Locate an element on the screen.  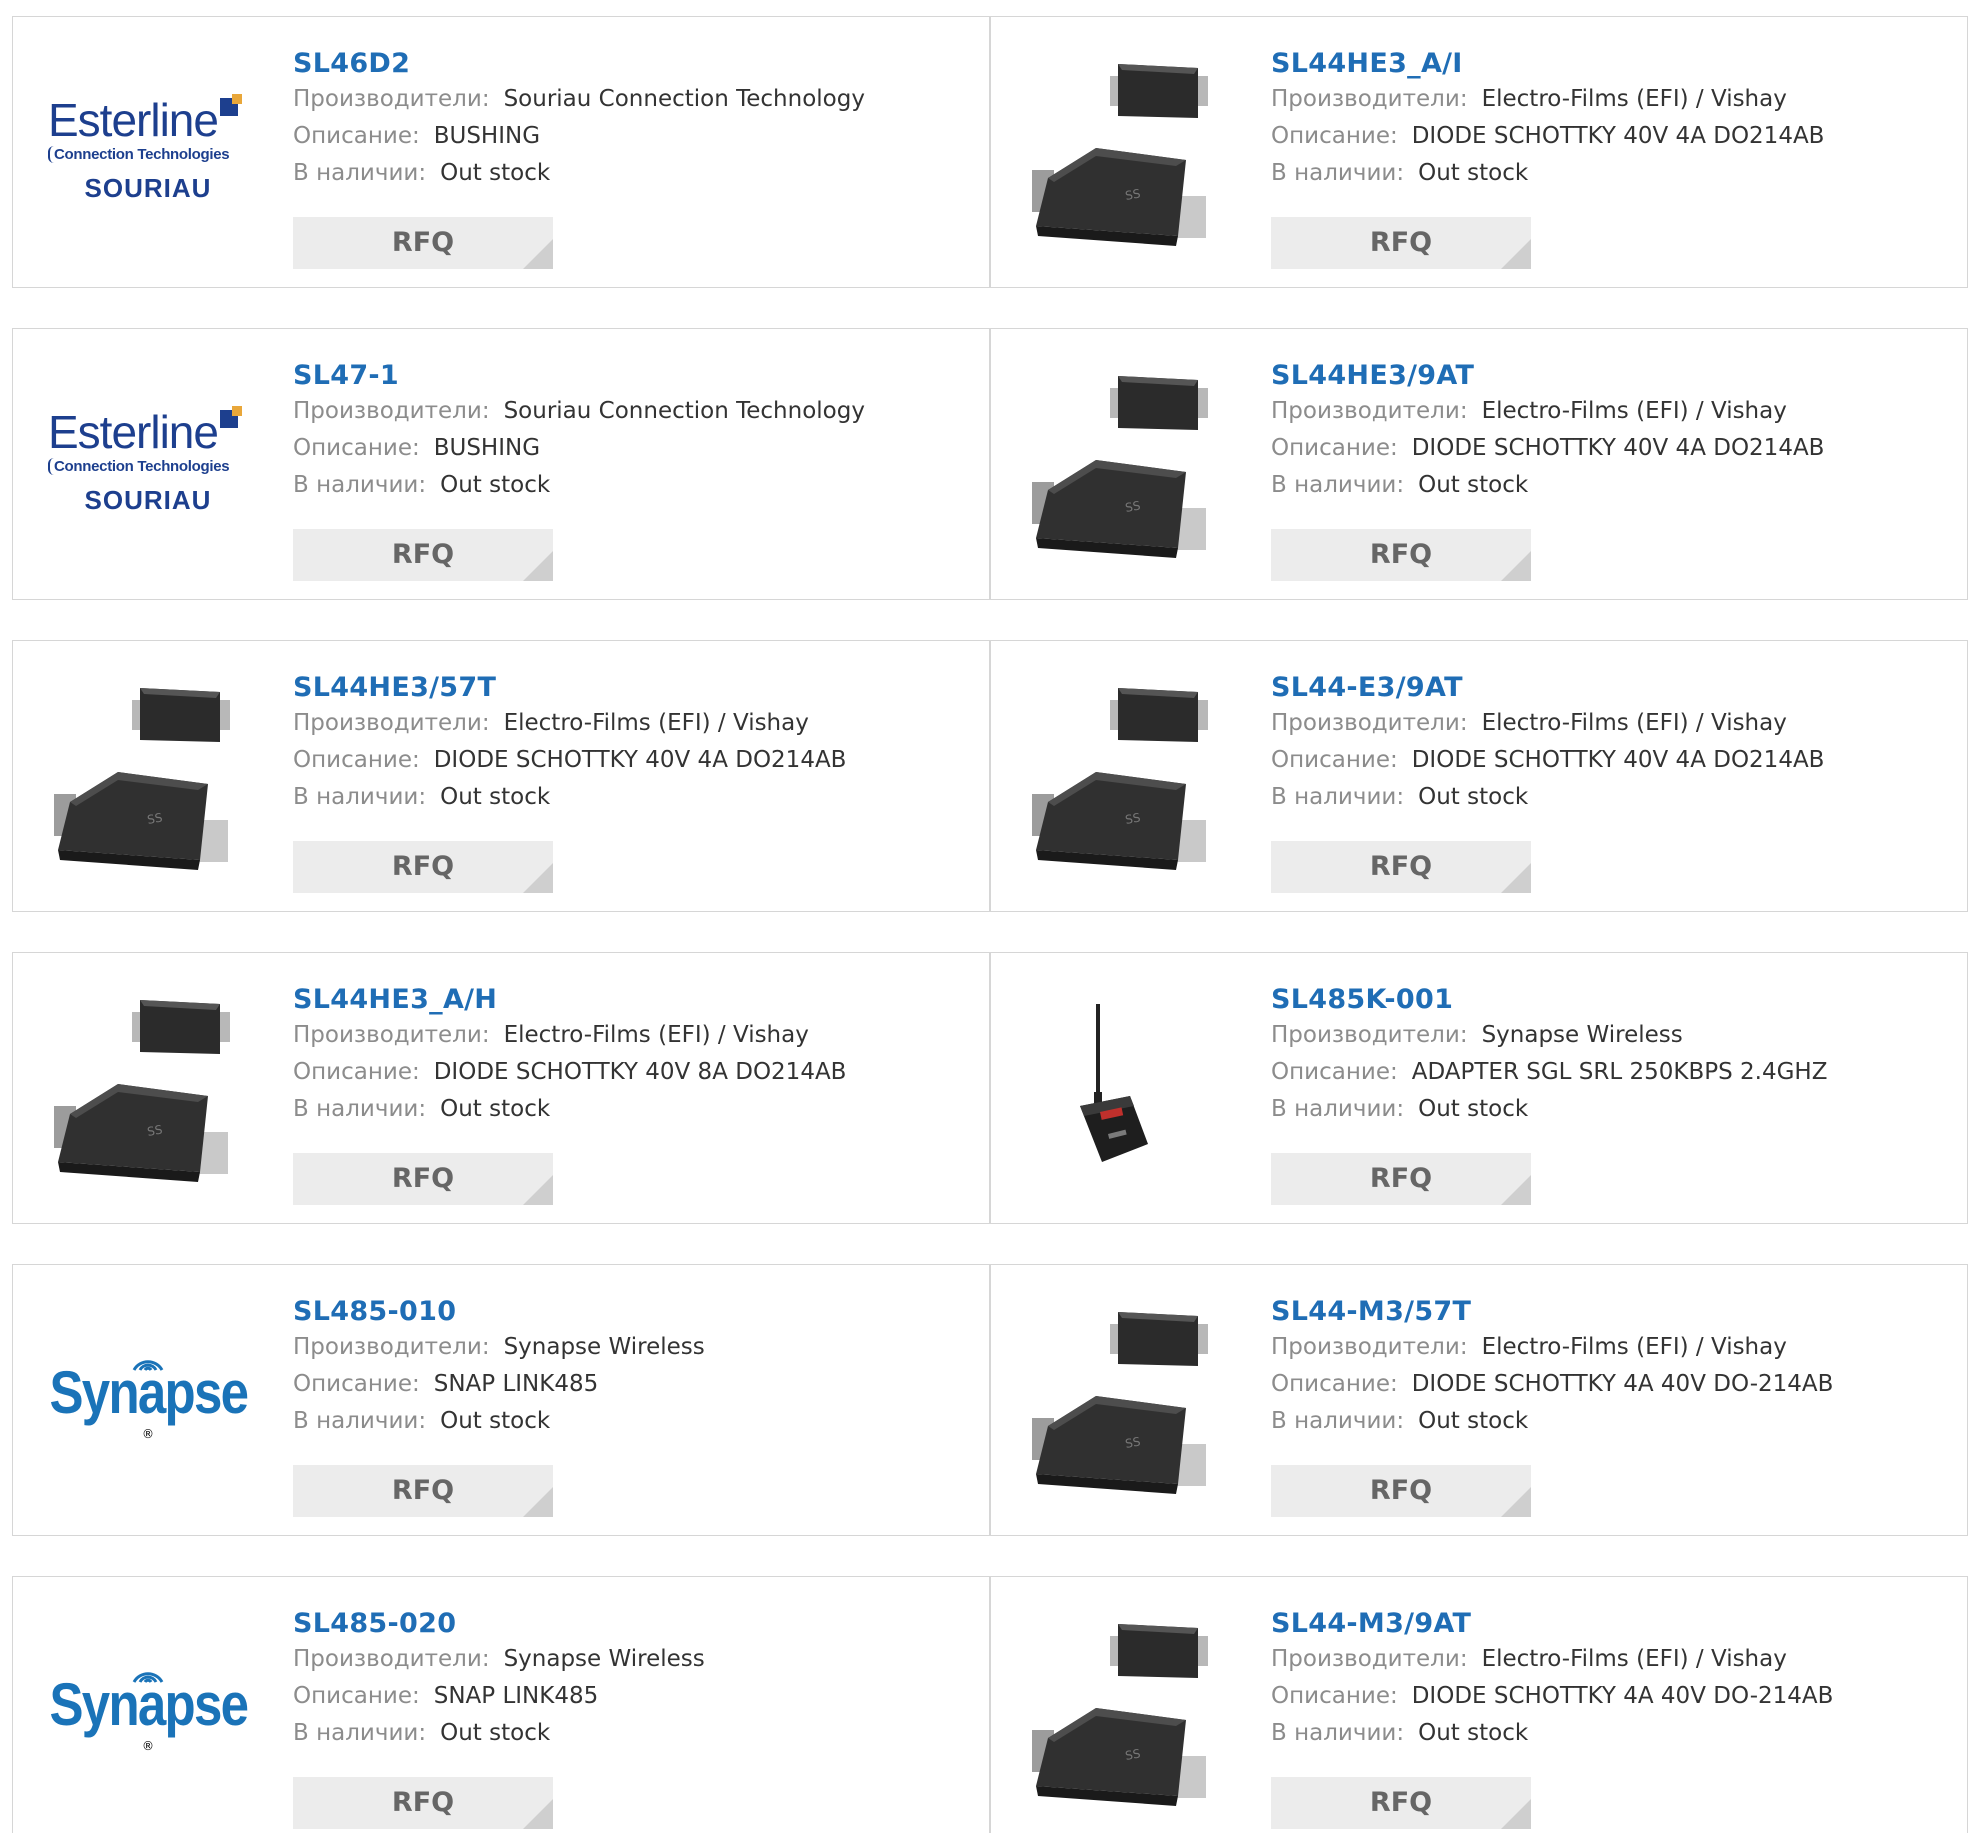
product-title-link: SL44-M3/57T is located at coordinates (1614, 1312).